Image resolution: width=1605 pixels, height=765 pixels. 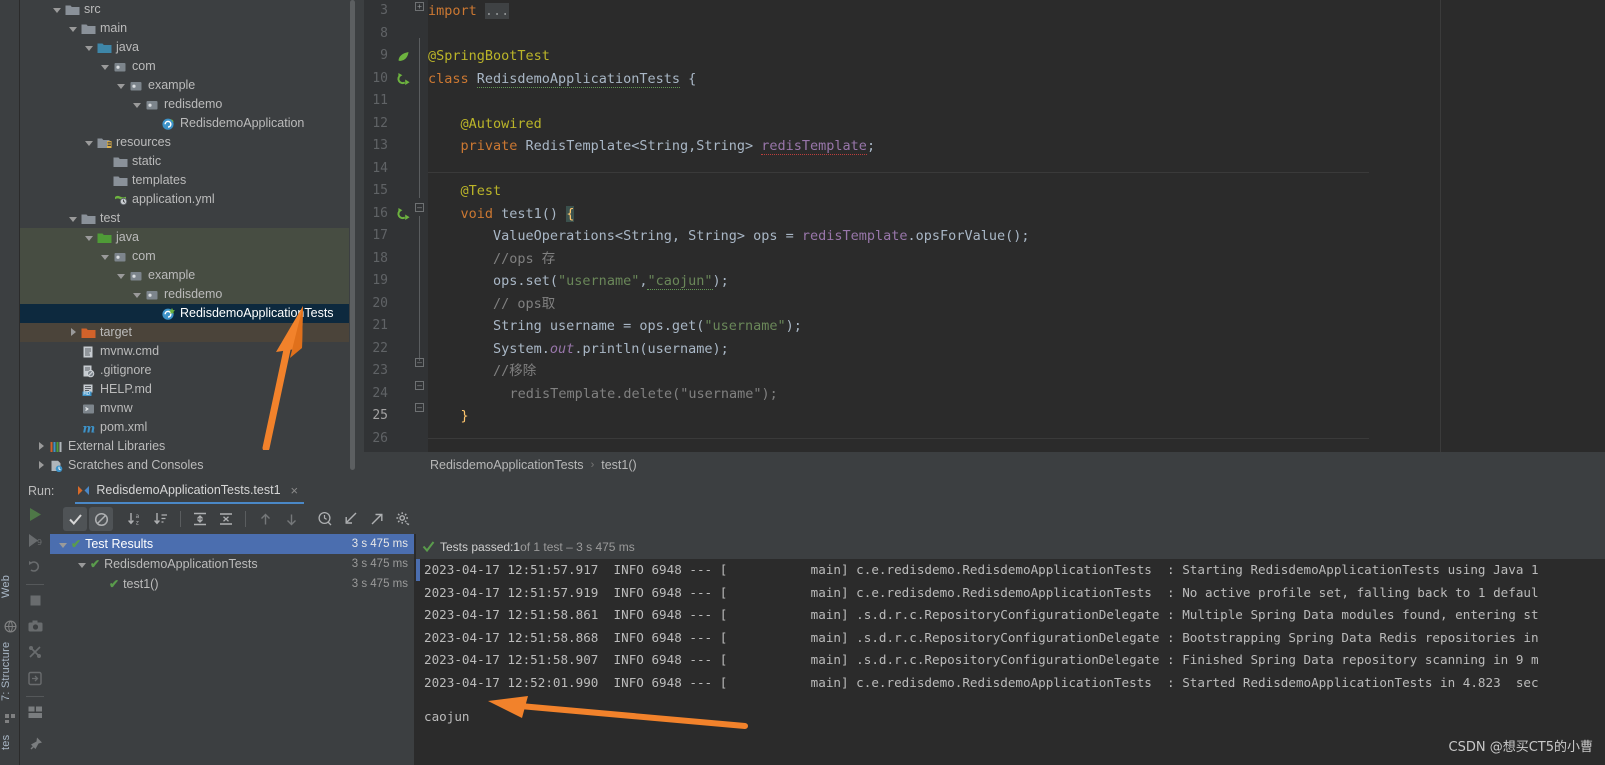 What do you see at coordinates (1440, 226) in the screenshot?
I see `editor-right-margin-rule` at bounding box center [1440, 226].